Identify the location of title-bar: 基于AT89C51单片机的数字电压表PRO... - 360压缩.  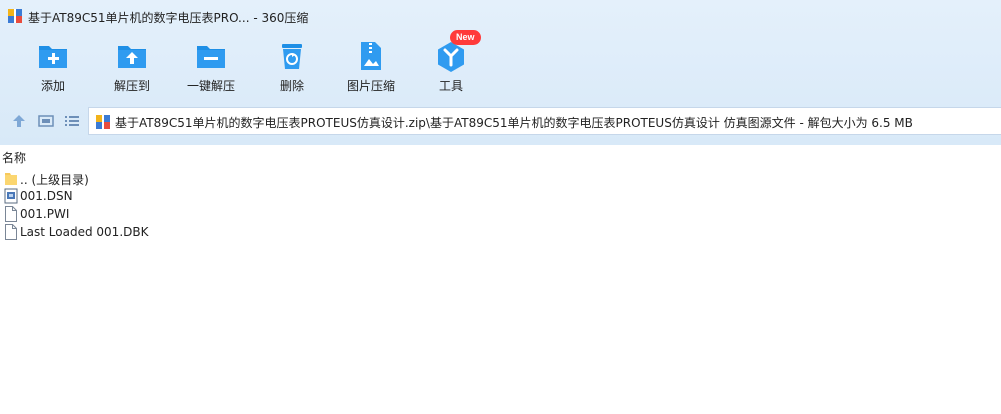
(500, 16).